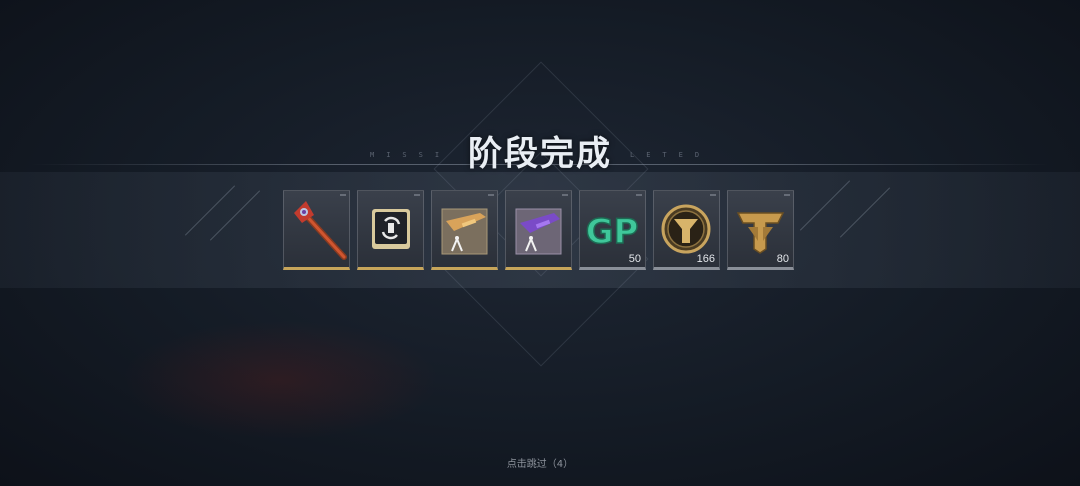 The width and height of the screenshot is (1080, 486). What do you see at coordinates (540, 462) in the screenshot?
I see `tap-to-skip-hint: 点击跳过（4）` at bounding box center [540, 462].